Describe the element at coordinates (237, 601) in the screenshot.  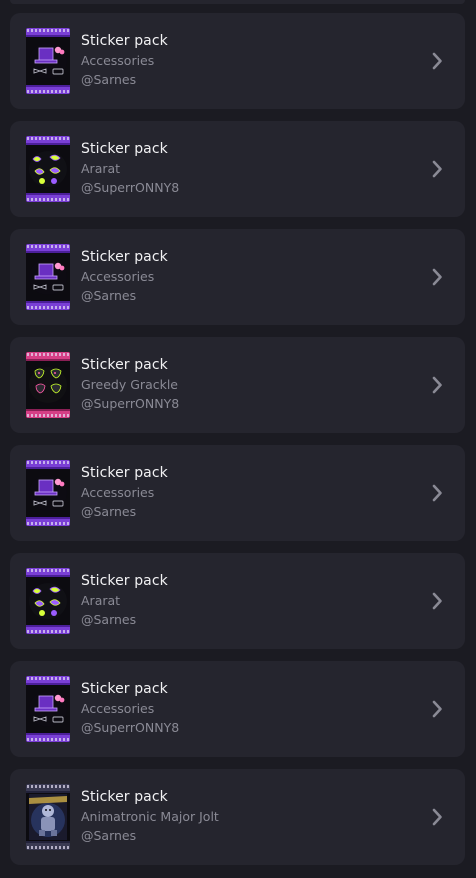
I see `sticker-pack-card: Sticker pack Ararat @Sarnes` at that location.